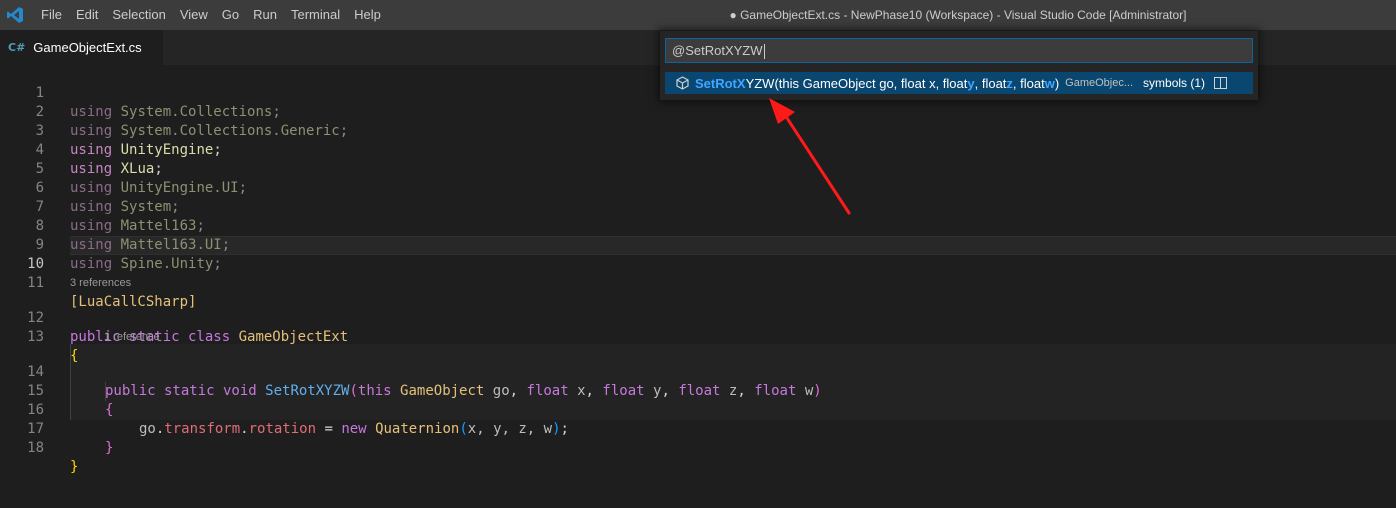  Describe the element at coordinates (698, 282) in the screenshot. I see `code-line-11: 11 [LuaCallCSharp]` at that location.